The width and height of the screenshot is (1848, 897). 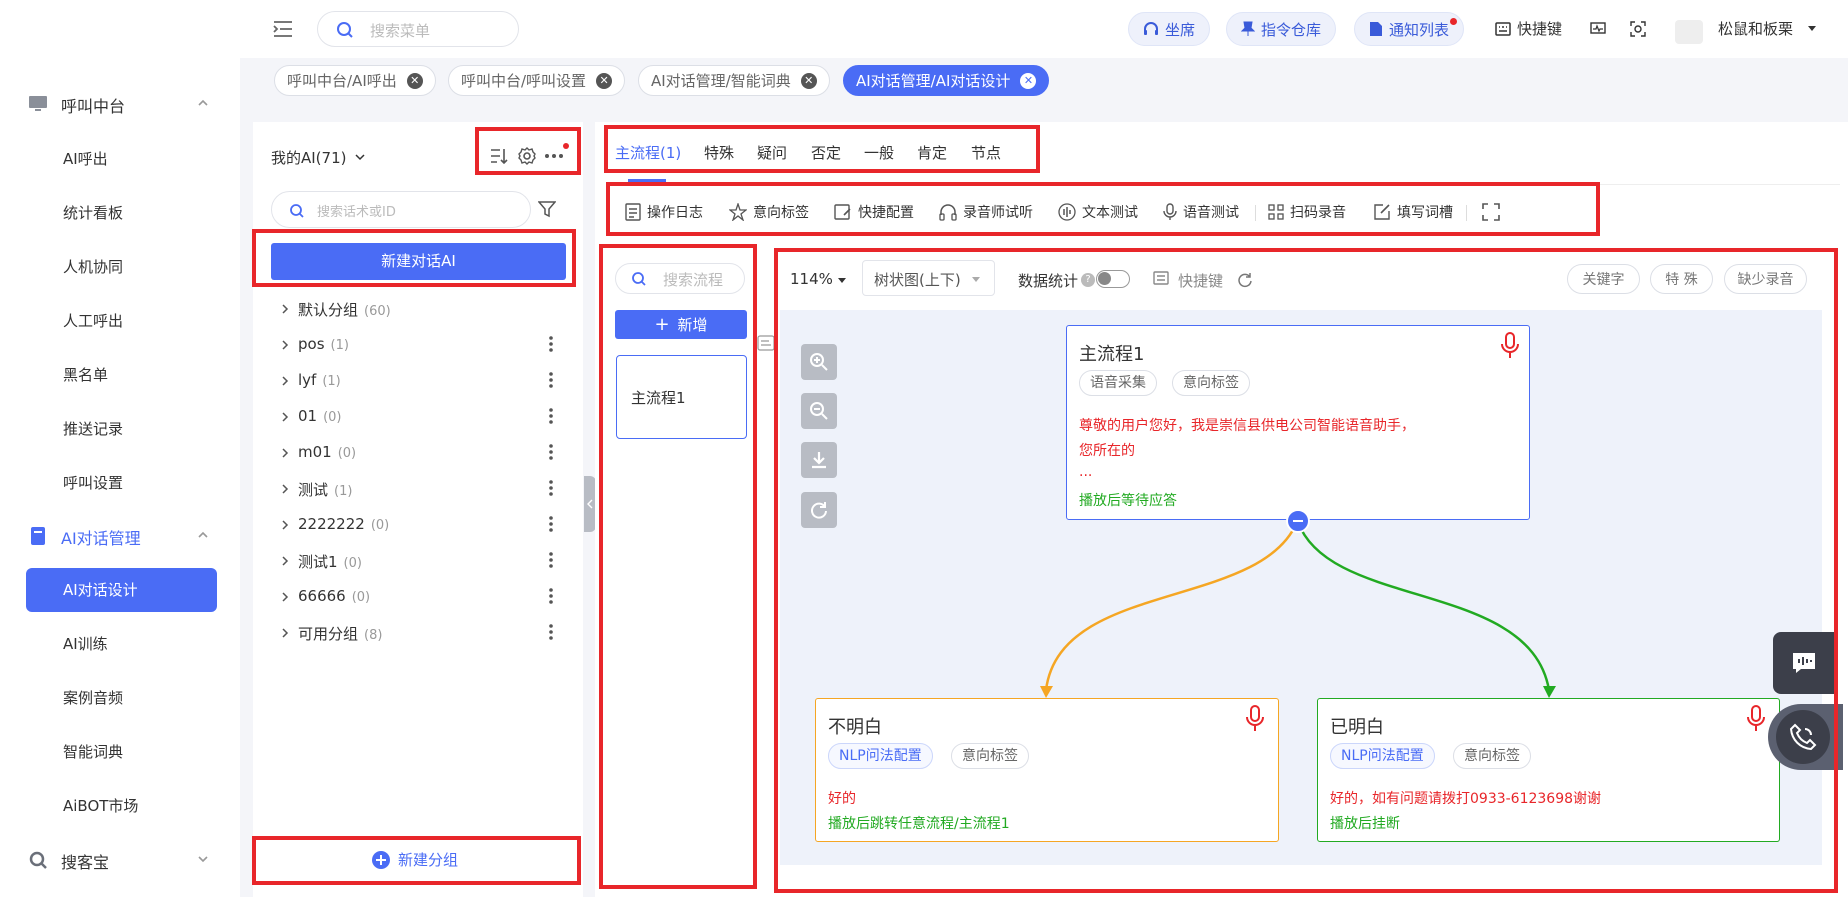 What do you see at coordinates (819, 510) in the screenshot?
I see `reset-view-button` at bounding box center [819, 510].